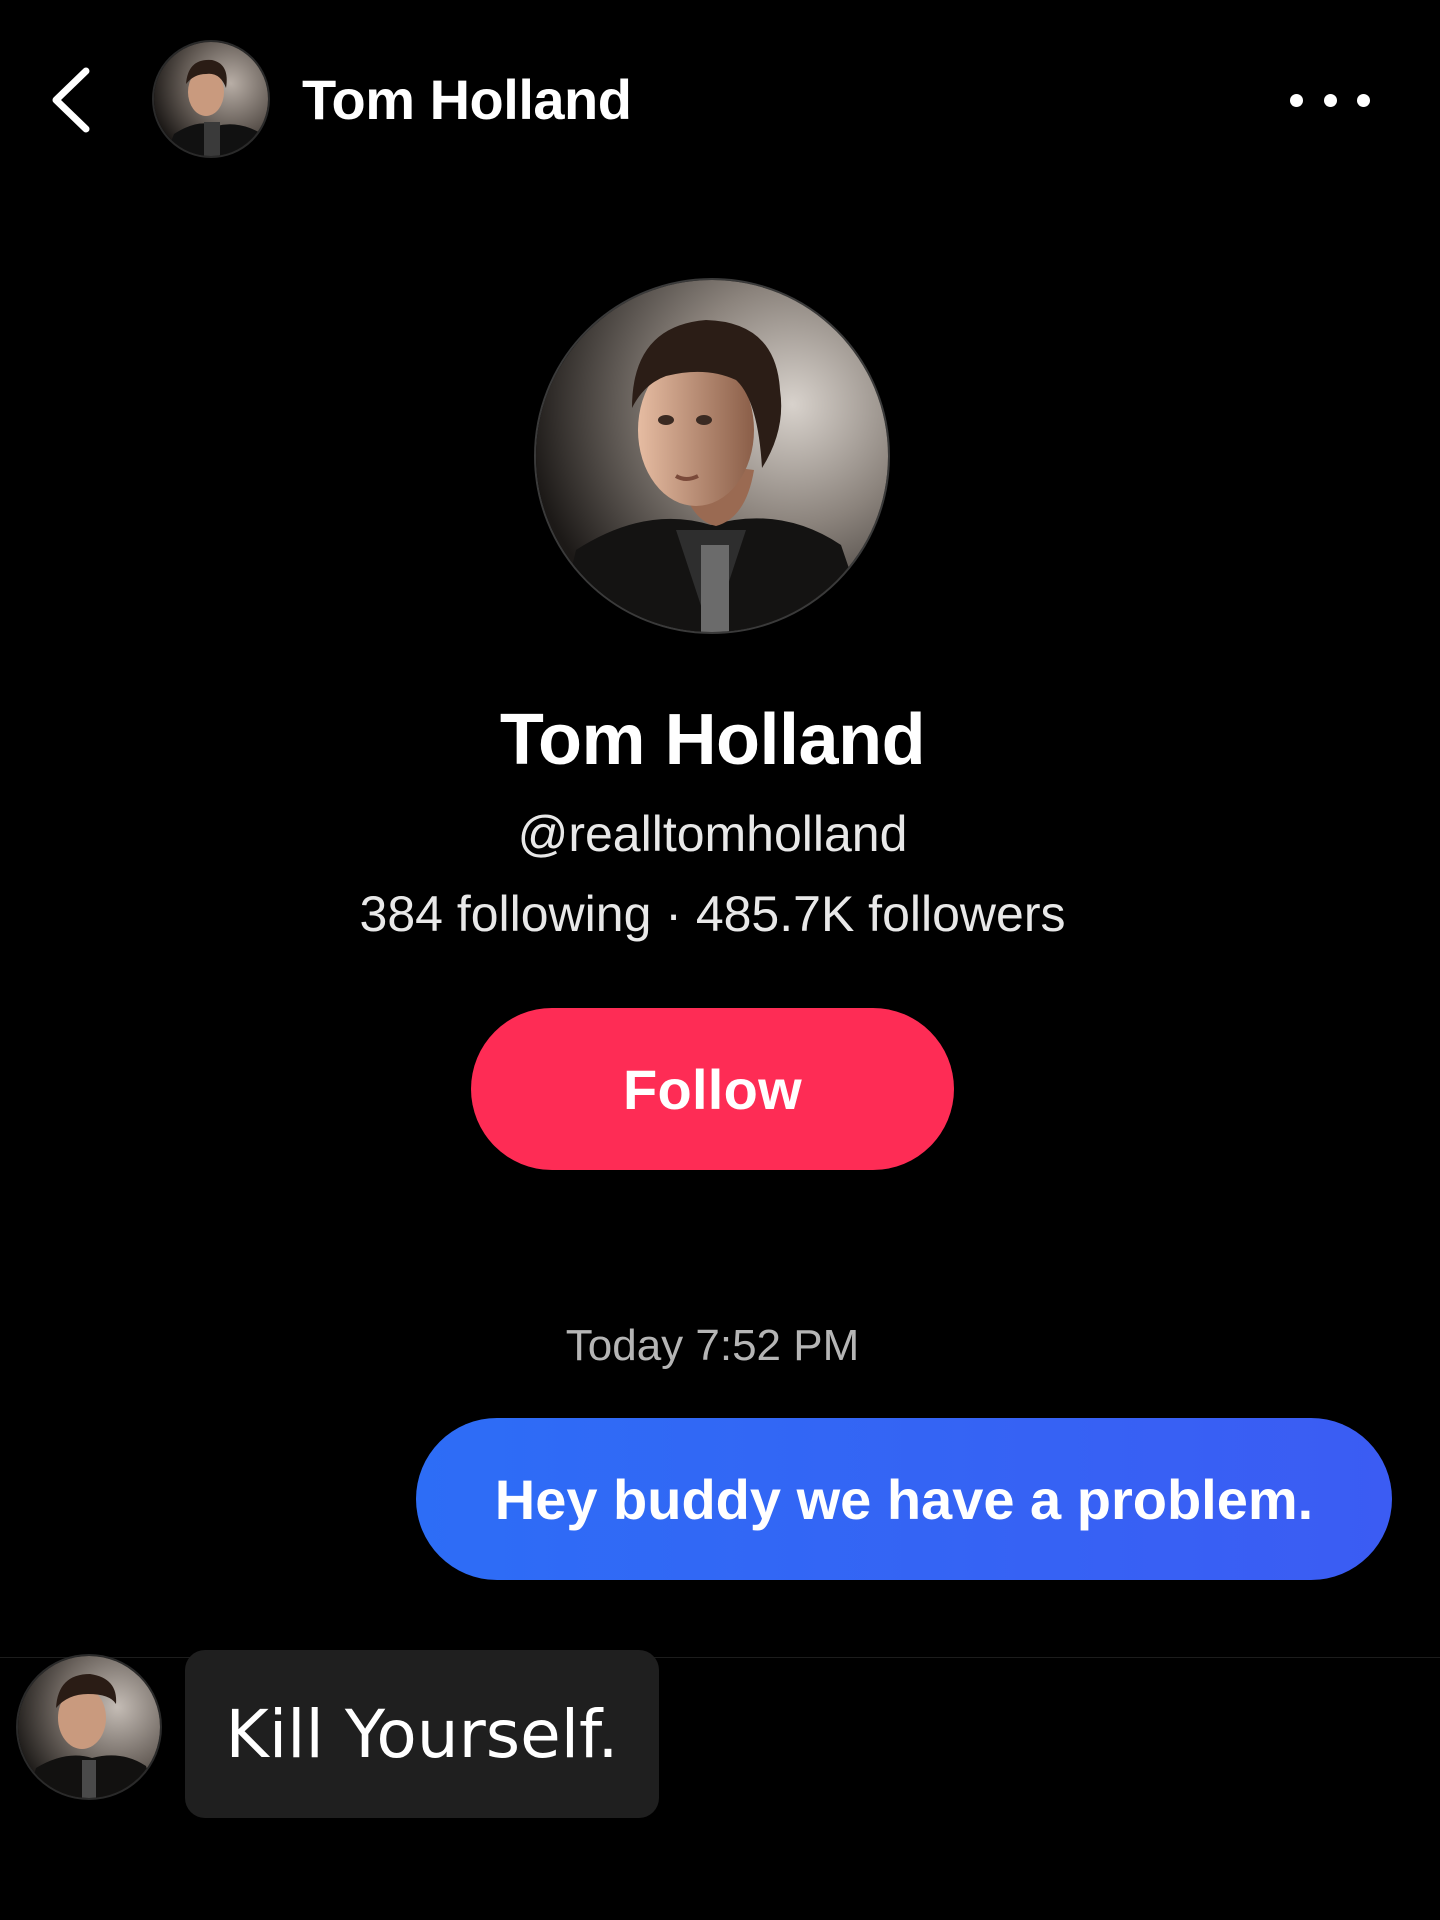  I want to click on profile-handle: @realltomholland, so click(712, 834).